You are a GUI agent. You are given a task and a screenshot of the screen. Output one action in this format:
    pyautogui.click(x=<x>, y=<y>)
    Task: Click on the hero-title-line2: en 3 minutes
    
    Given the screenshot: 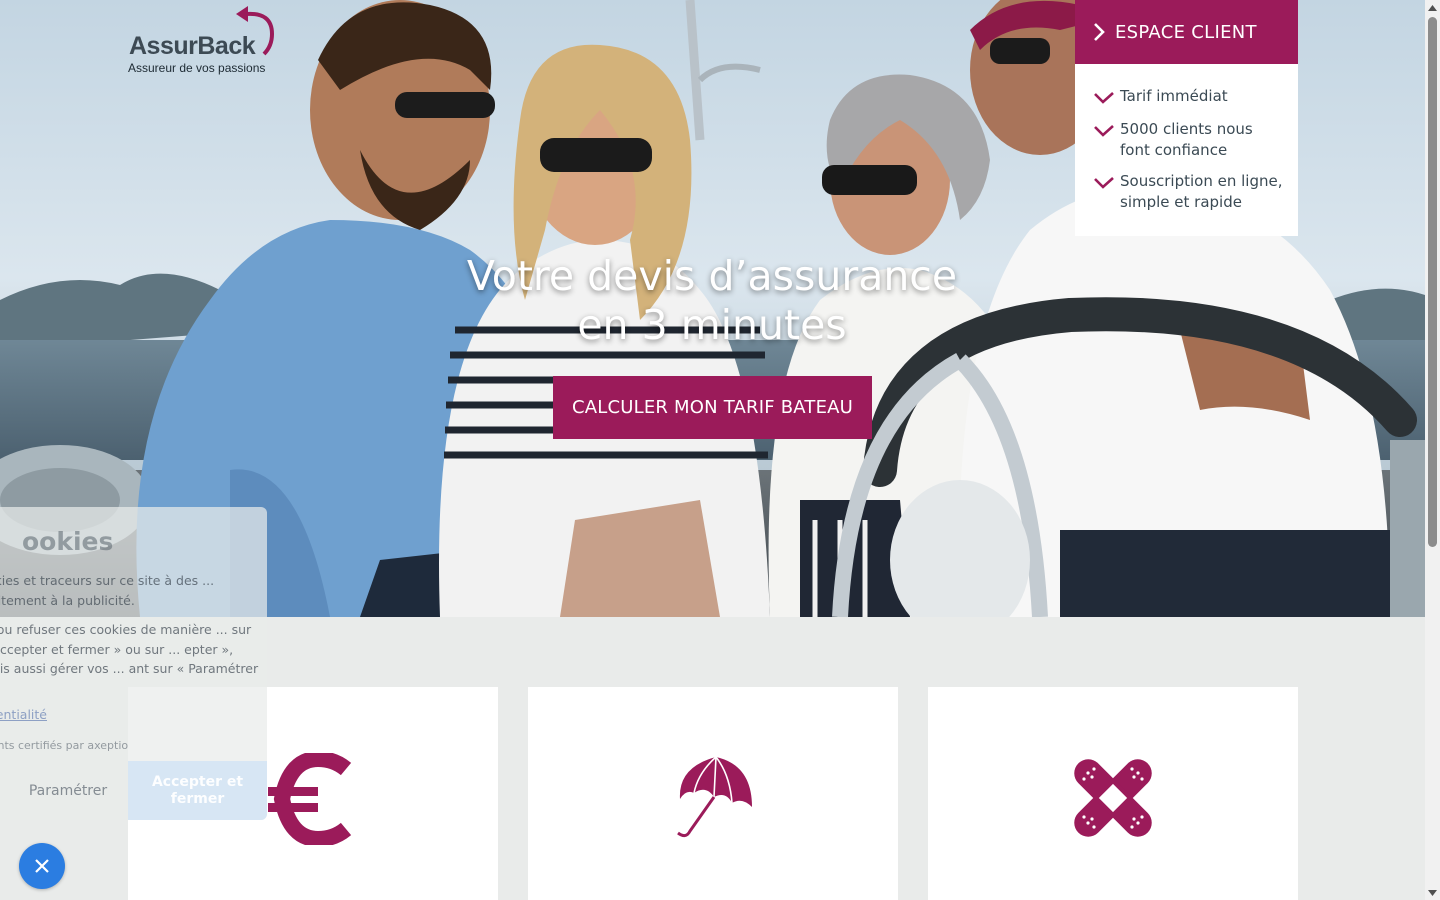 What is the action you would take?
    pyautogui.click(x=712, y=325)
    